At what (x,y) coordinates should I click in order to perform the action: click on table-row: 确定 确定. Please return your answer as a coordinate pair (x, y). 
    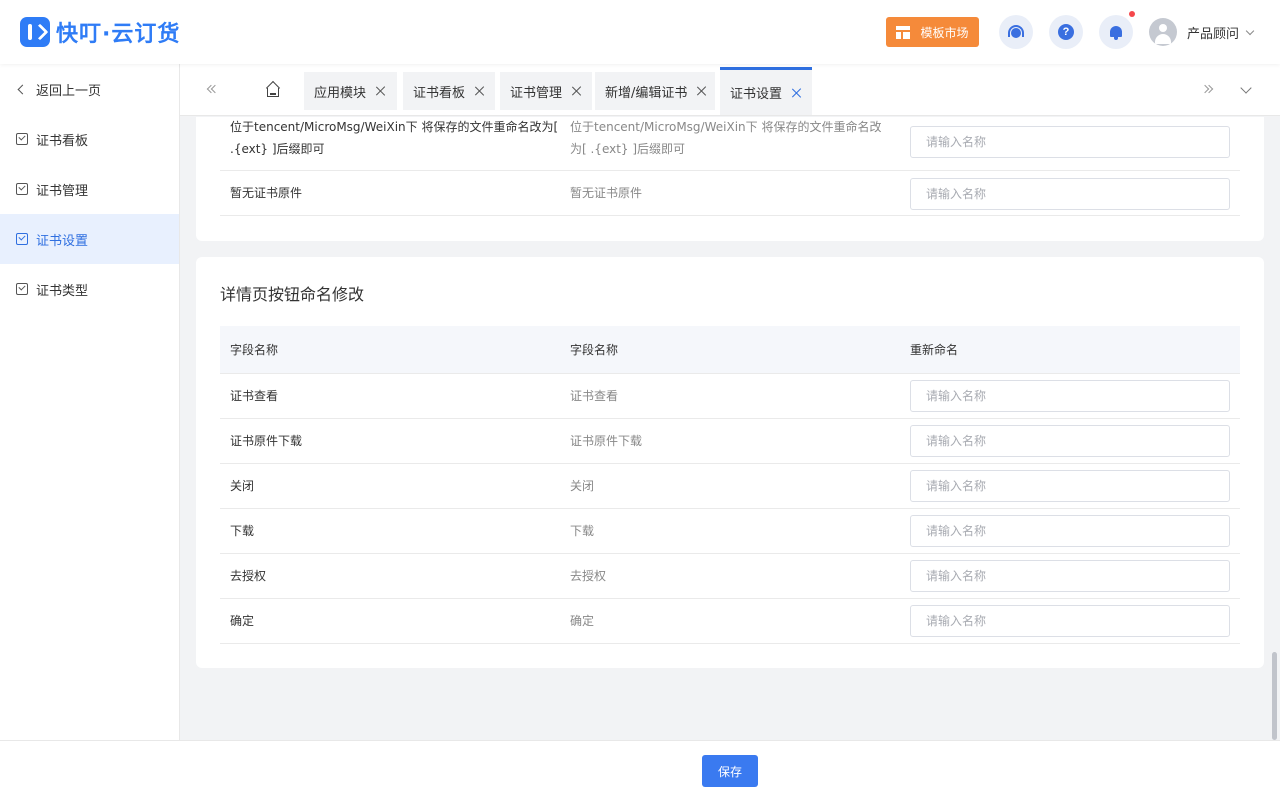
    Looking at the image, I should click on (730, 621).